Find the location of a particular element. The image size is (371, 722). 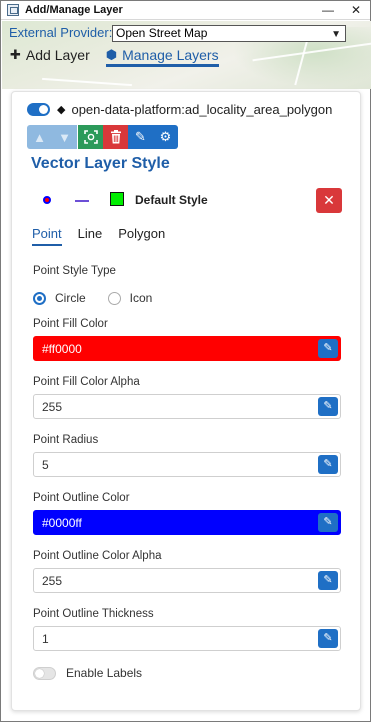

tab-line: Line is located at coordinates (90, 236).